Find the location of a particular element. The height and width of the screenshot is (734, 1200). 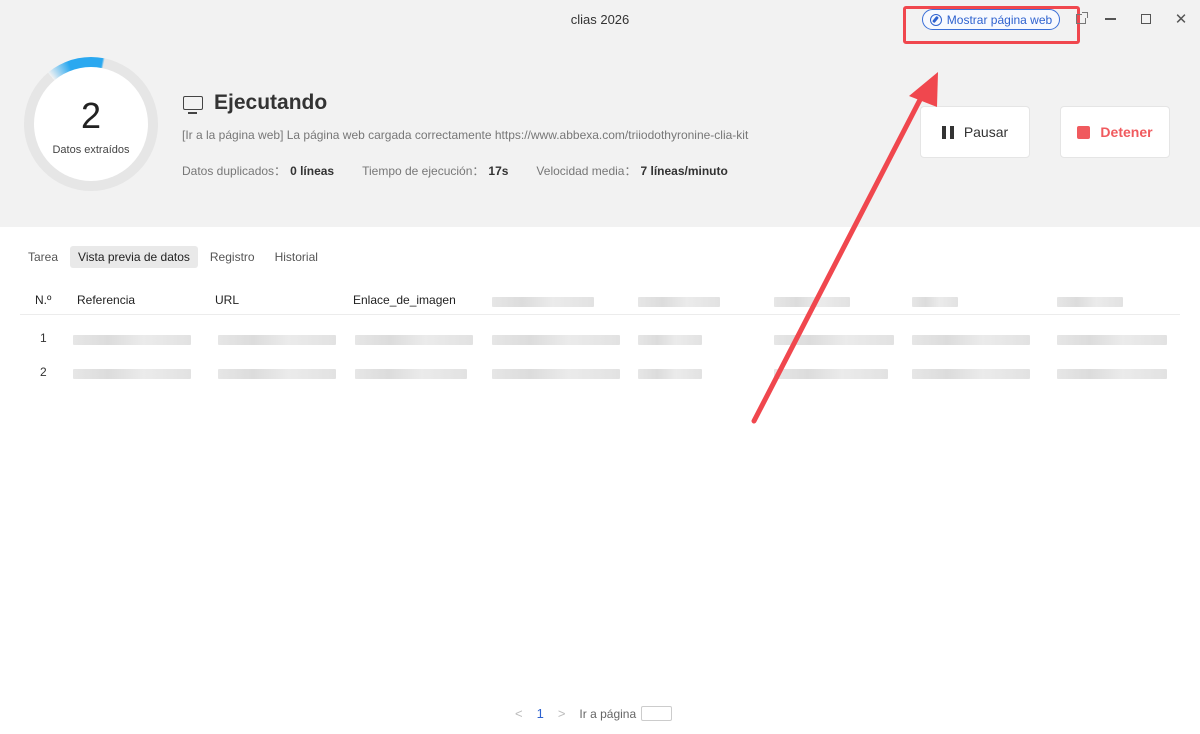

stat-speed: Velocidad media： 7 líneas/minuto is located at coordinates (632, 171).